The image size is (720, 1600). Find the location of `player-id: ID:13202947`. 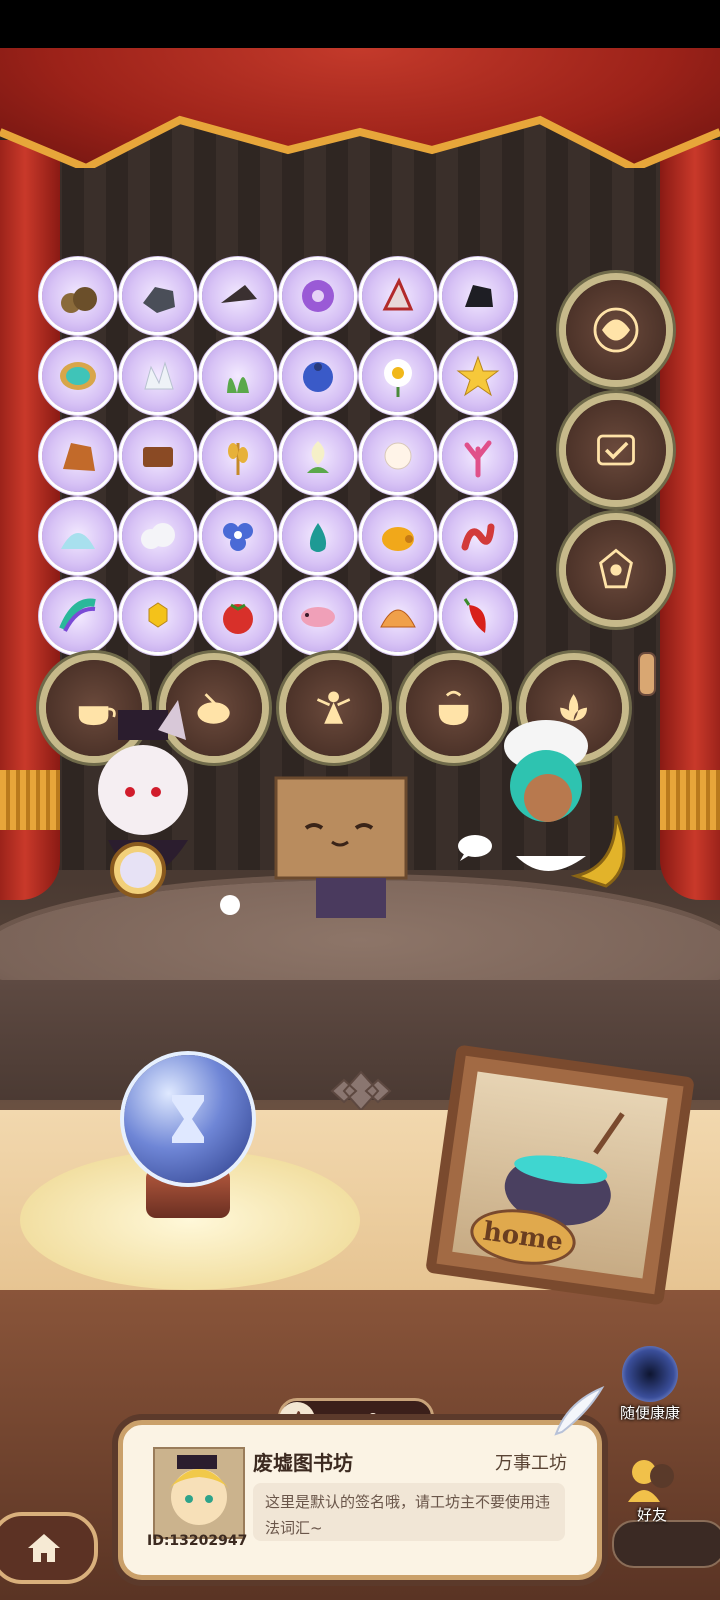

player-id: ID:13202947 is located at coordinates (197, 1541).